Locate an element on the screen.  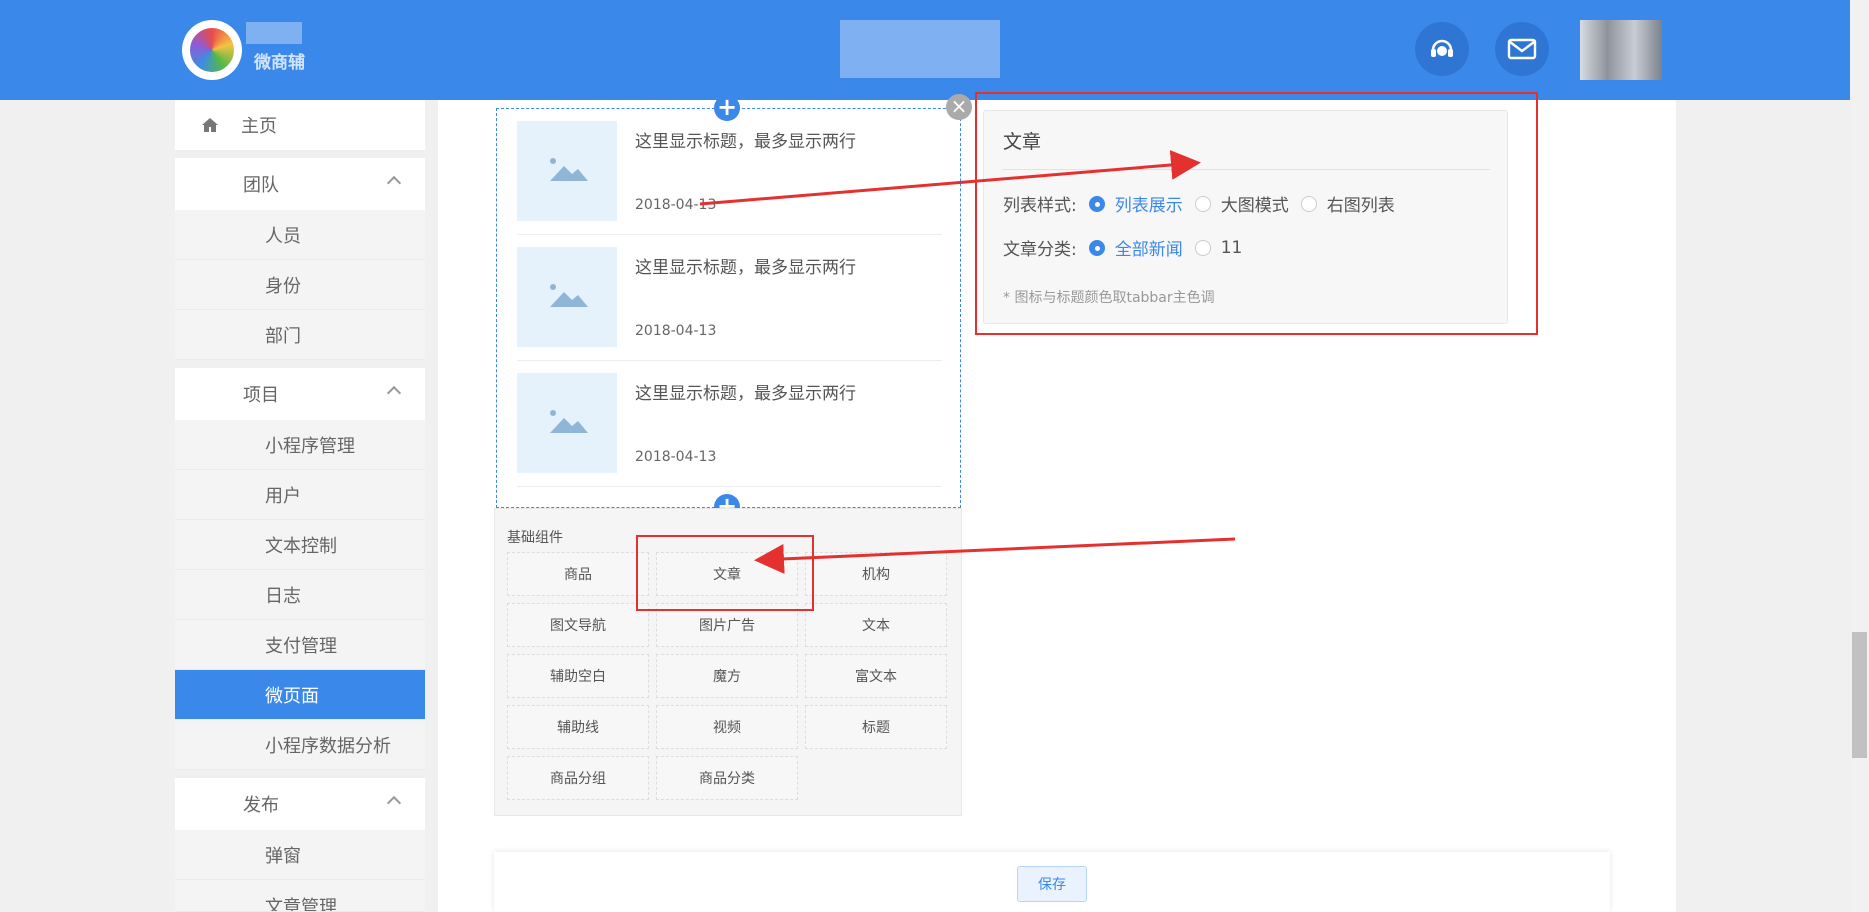
save-button: 保存 is located at coordinates (1052, 884).